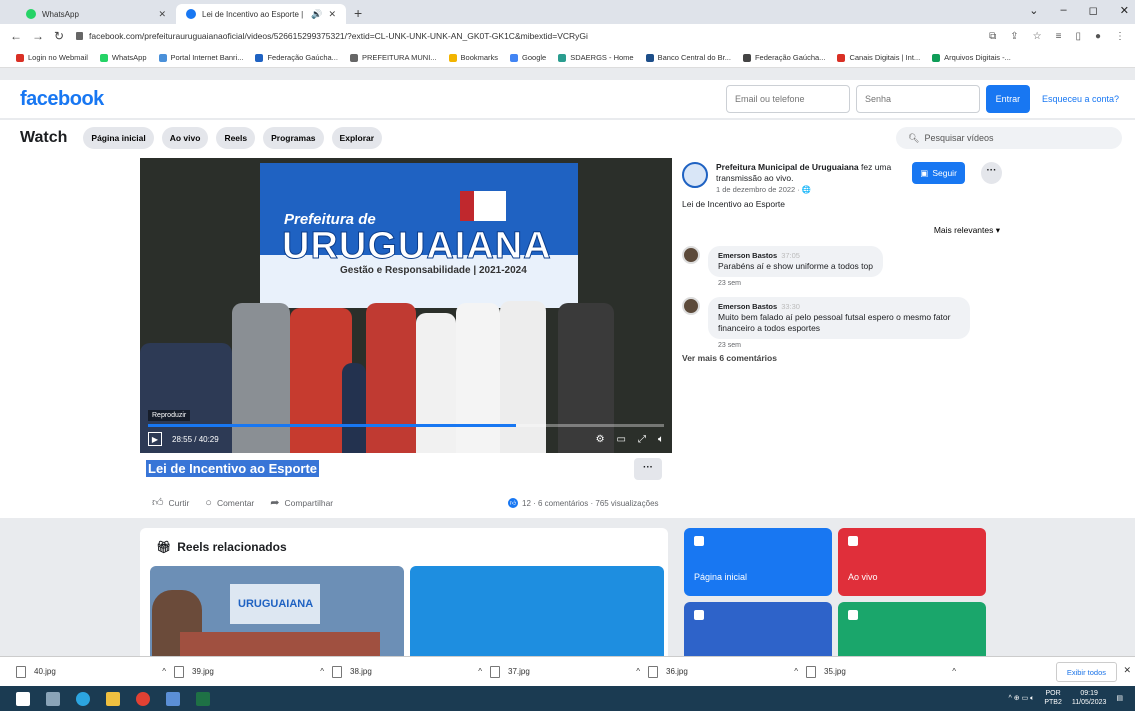  I want to click on new-tab-button: +, so click(358, 14).